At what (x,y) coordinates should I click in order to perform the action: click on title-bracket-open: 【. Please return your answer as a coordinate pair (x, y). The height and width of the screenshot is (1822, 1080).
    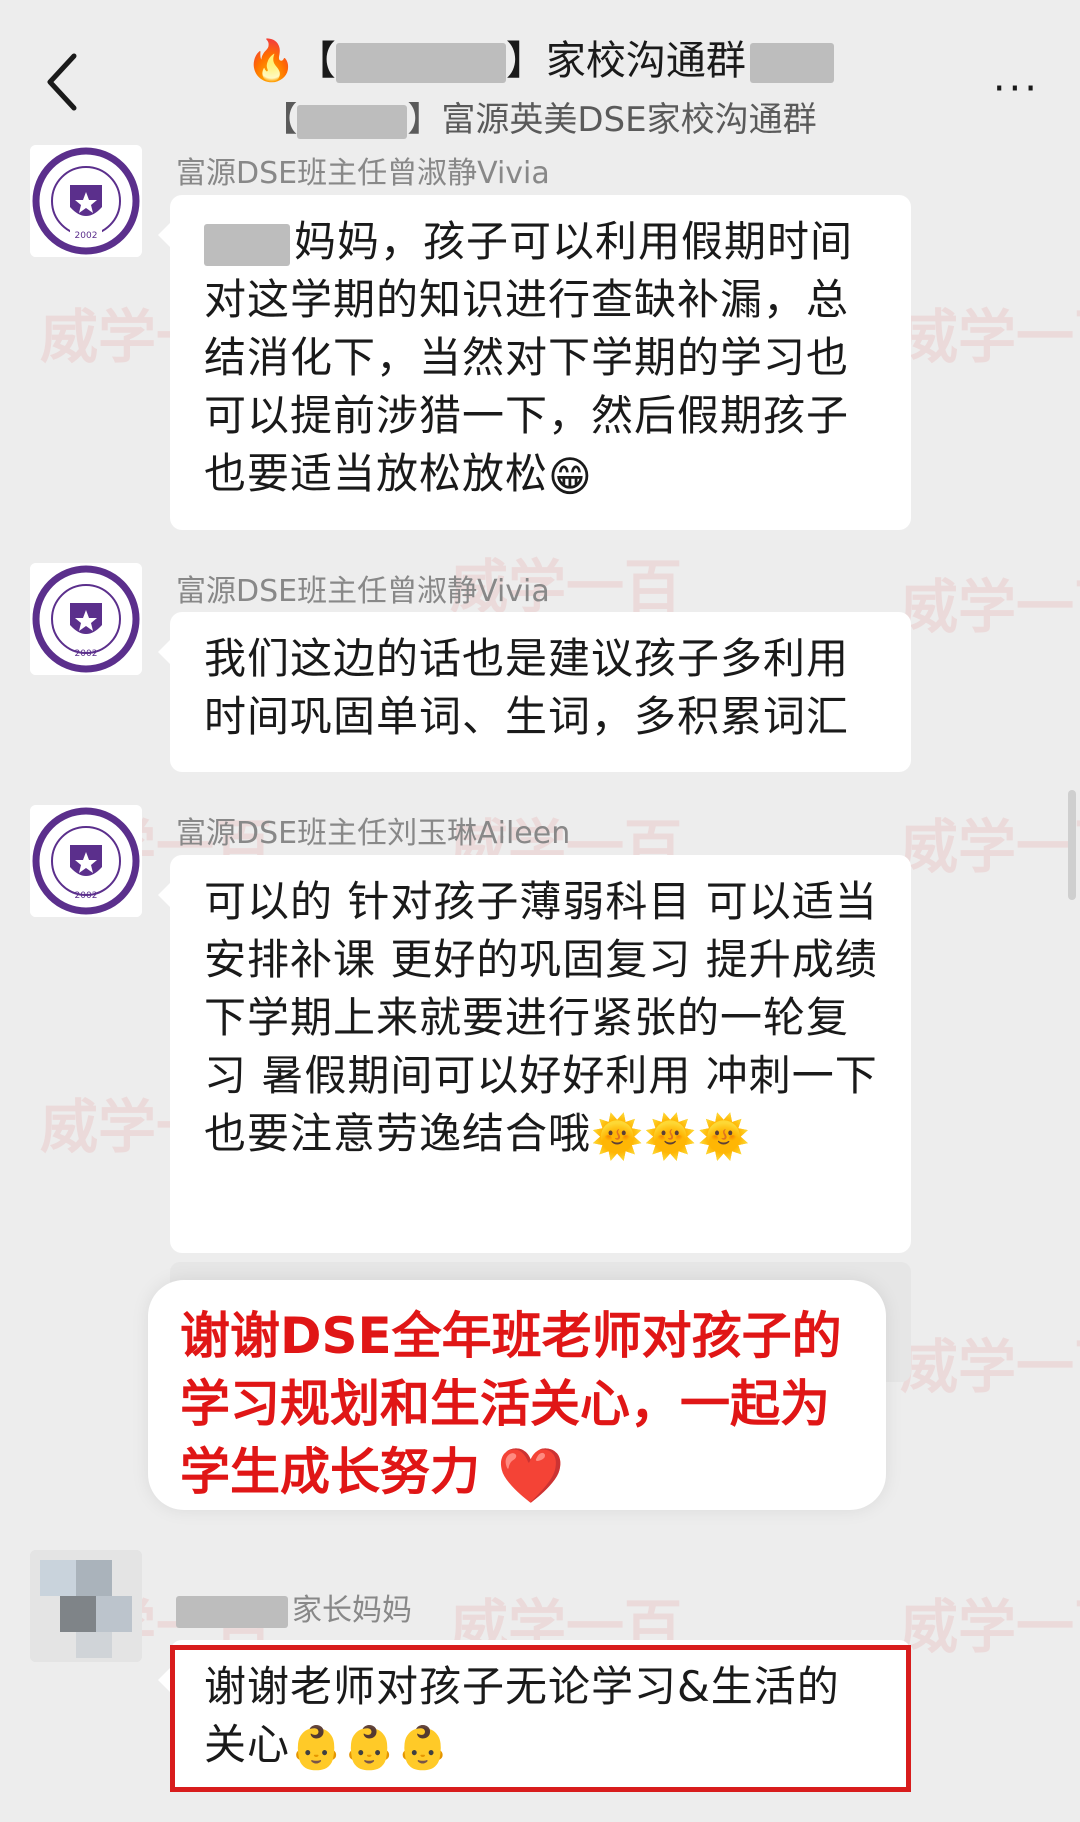
    Looking at the image, I should click on (315, 61).